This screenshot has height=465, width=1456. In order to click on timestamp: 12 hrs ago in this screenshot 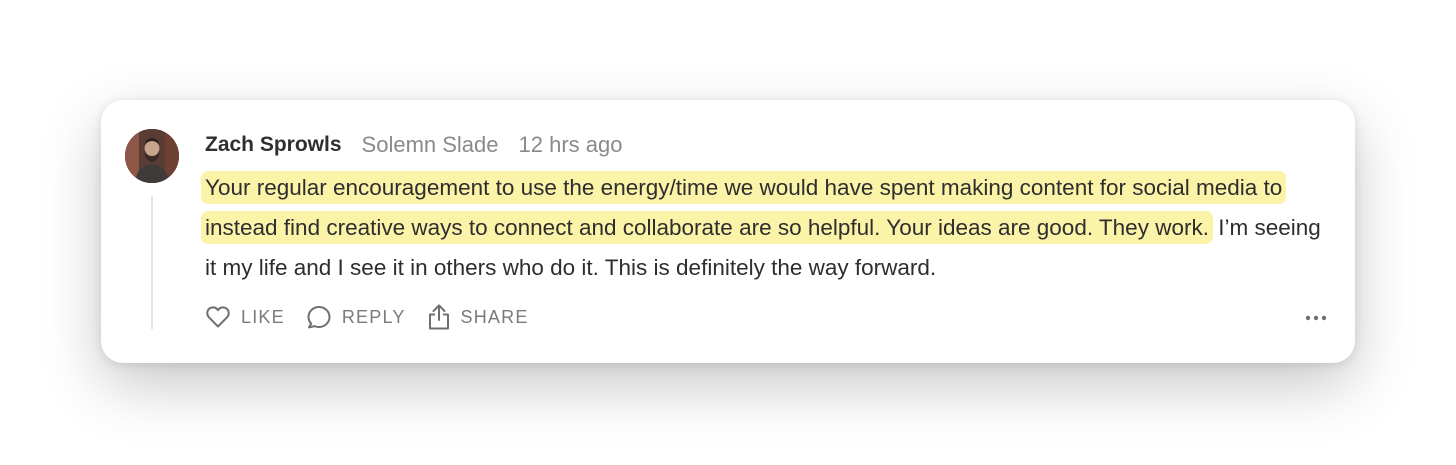, I will do `click(571, 145)`.